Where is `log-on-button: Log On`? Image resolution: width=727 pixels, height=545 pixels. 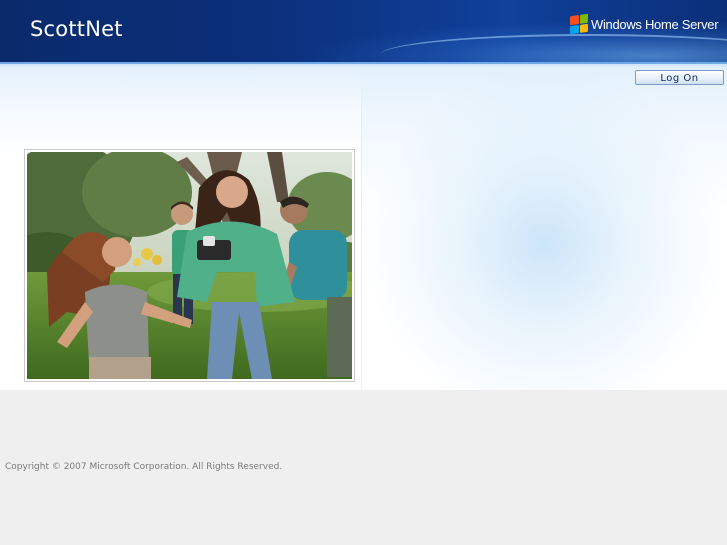
log-on-button: Log On is located at coordinates (679, 77).